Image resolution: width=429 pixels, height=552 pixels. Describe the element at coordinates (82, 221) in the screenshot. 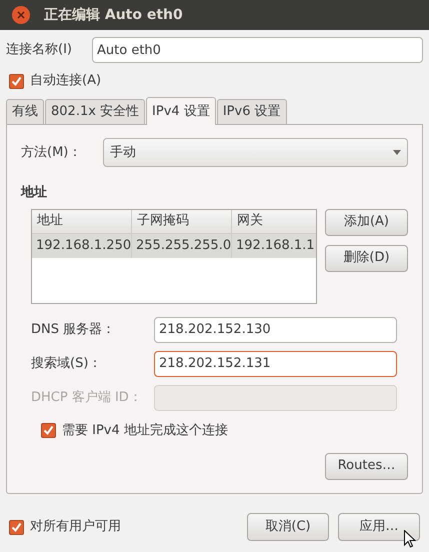

I see `column-header: 地址` at that location.